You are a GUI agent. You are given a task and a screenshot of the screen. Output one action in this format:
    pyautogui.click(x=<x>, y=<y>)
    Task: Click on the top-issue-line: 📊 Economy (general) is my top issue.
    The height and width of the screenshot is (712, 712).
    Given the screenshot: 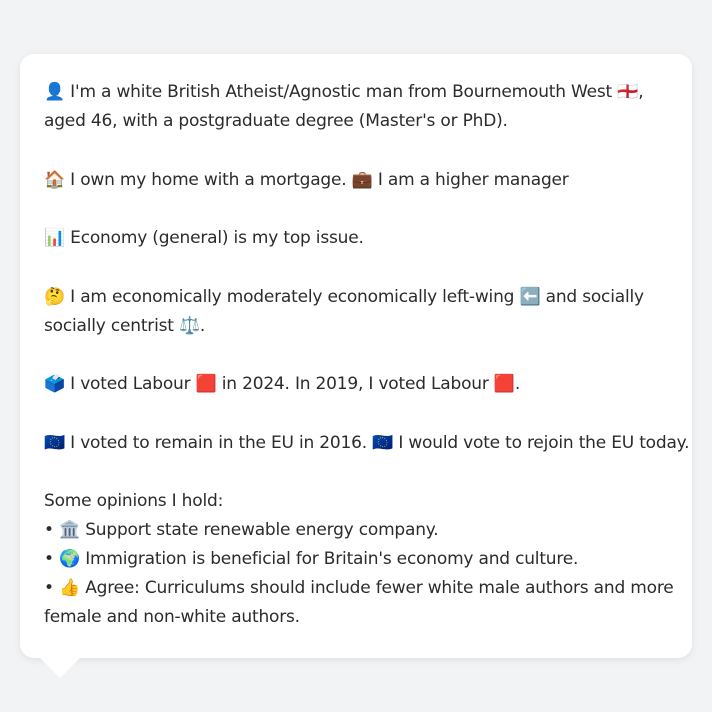 What is the action you would take?
    pyautogui.click(x=204, y=238)
    